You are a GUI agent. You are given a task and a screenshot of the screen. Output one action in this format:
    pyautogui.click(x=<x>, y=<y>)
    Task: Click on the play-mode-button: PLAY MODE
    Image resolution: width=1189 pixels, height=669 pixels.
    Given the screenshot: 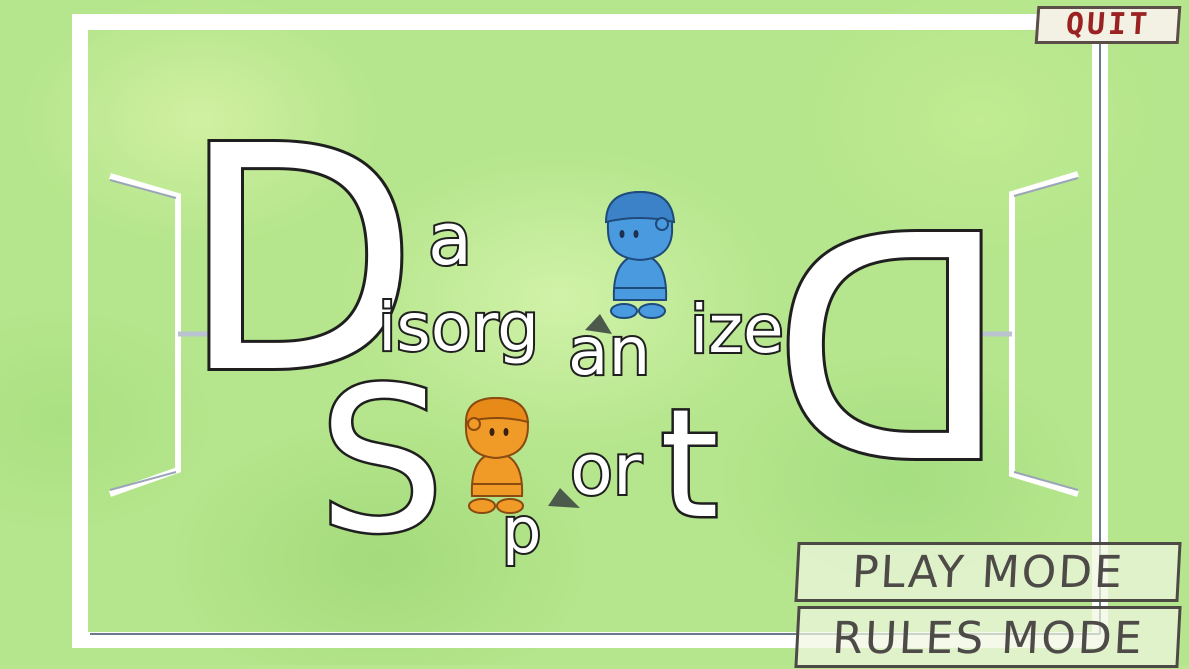 What is the action you would take?
    pyautogui.click(x=988, y=572)
    